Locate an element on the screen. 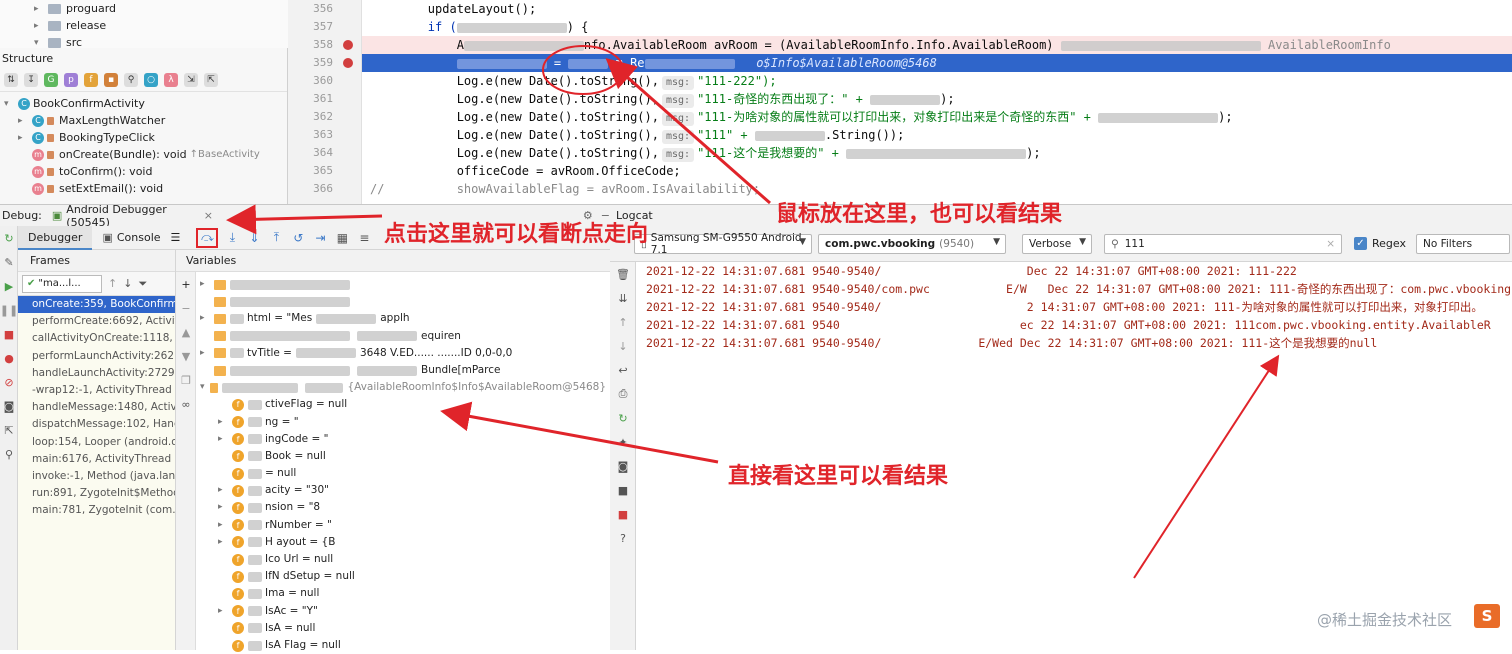 This screenshot has width=1512, height=654. step-over-arrow is located at coordinates (304, 219).